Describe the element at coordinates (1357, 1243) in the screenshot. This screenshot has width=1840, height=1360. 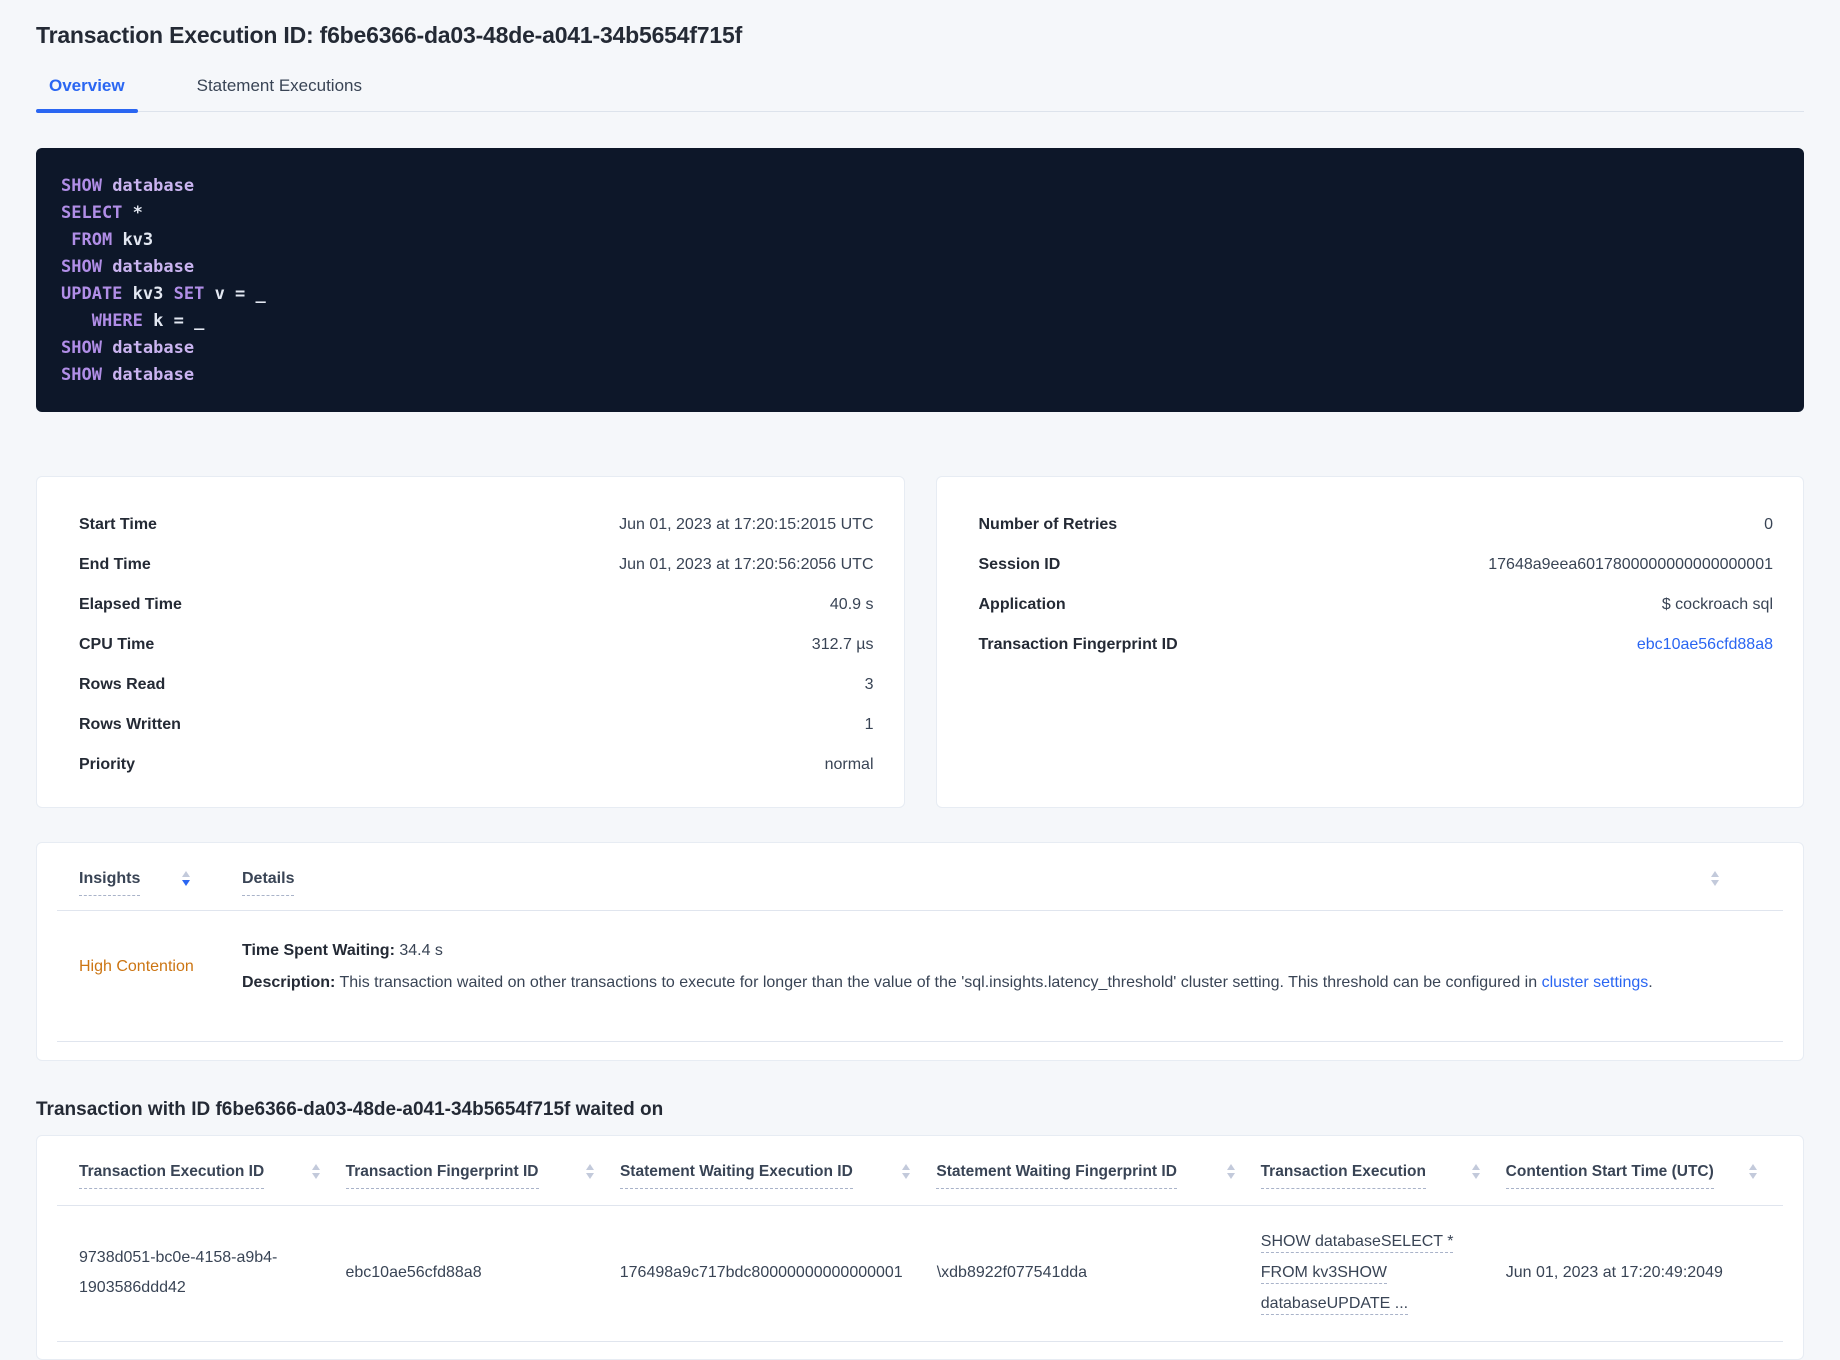
I see `statement-text: SHOW databaseSELECT *` at that location.